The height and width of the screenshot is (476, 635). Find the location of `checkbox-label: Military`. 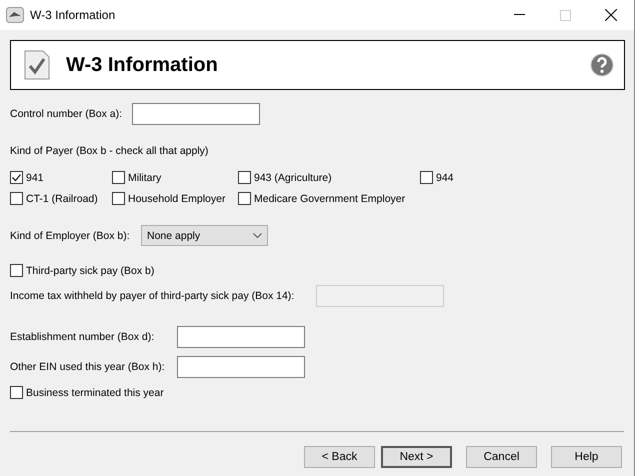

checkbox-label: Military is located at coordinates (145, 178).